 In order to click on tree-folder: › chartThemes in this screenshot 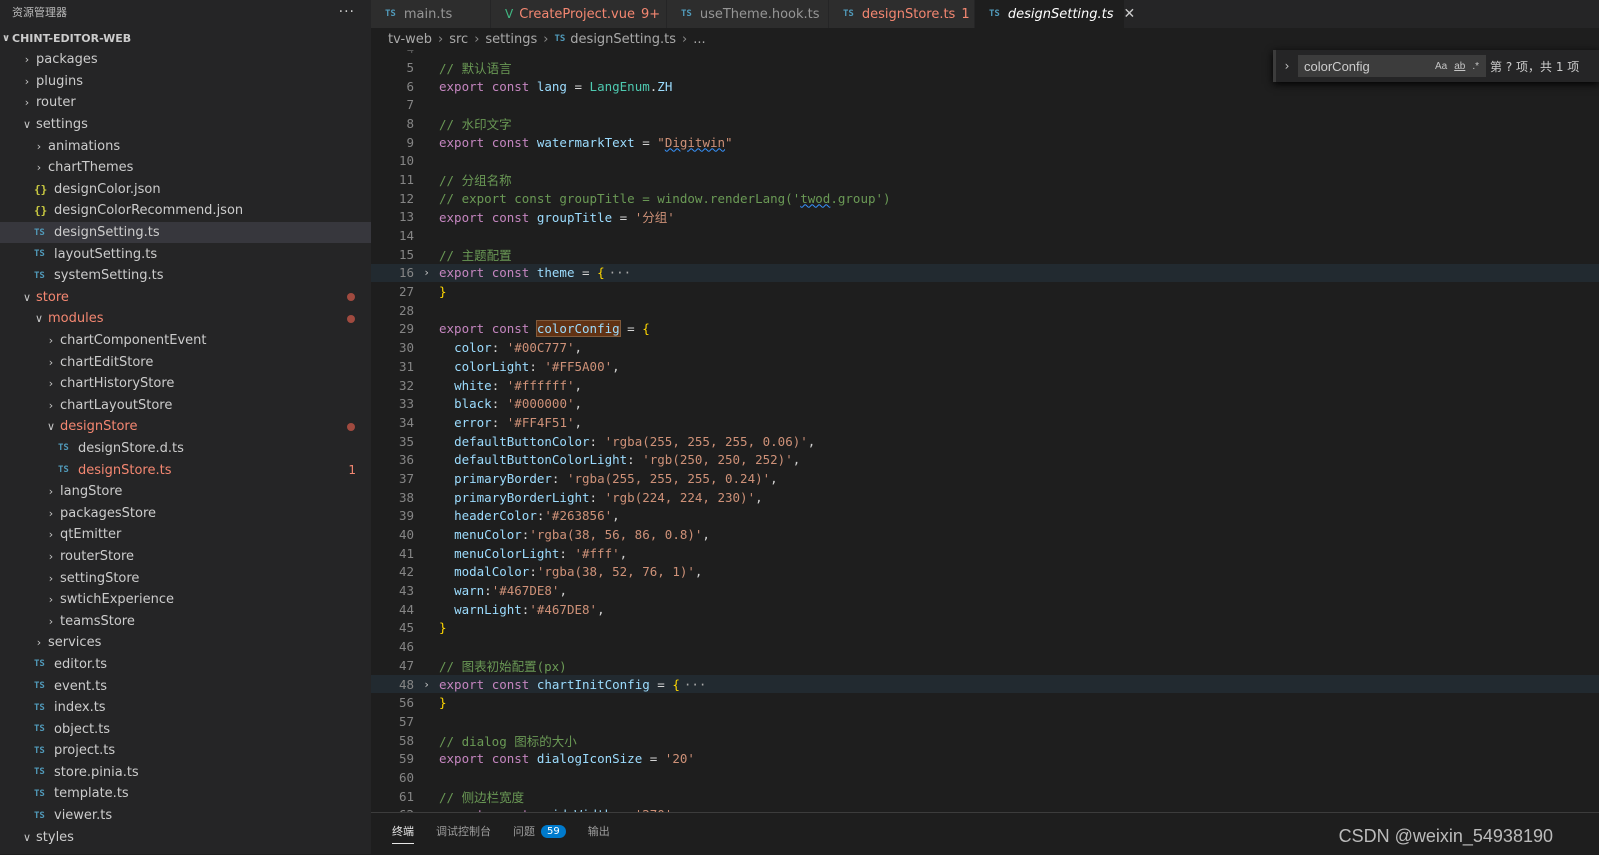, I will do `click(185, 168)`.